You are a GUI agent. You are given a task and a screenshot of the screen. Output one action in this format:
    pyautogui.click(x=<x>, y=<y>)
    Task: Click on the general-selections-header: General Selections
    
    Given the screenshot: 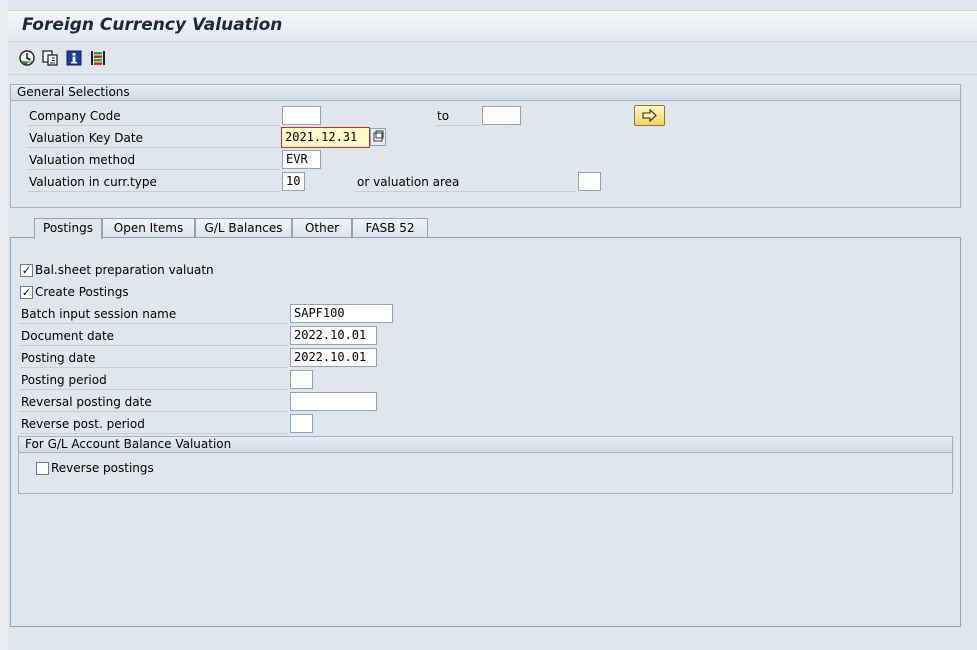 What is the action you would take?
    pyautogui.click(x=485, y=93)
    